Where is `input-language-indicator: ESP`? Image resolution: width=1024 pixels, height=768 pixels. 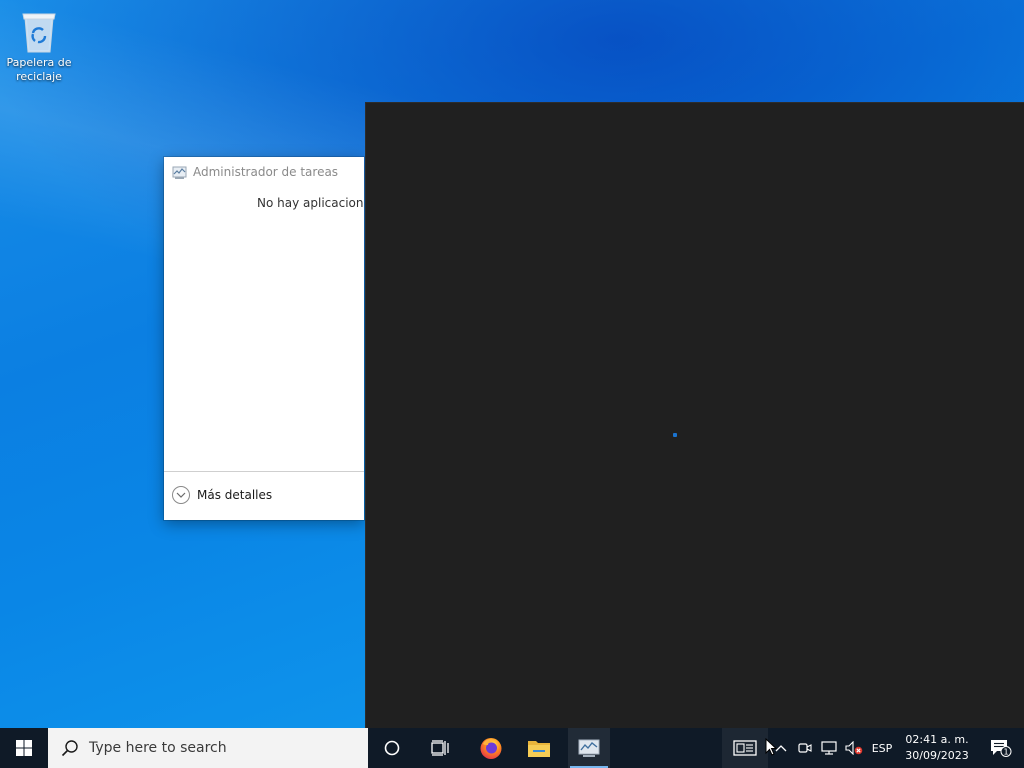 input-language-indicator: ESP is located at coordinates (882, 748).